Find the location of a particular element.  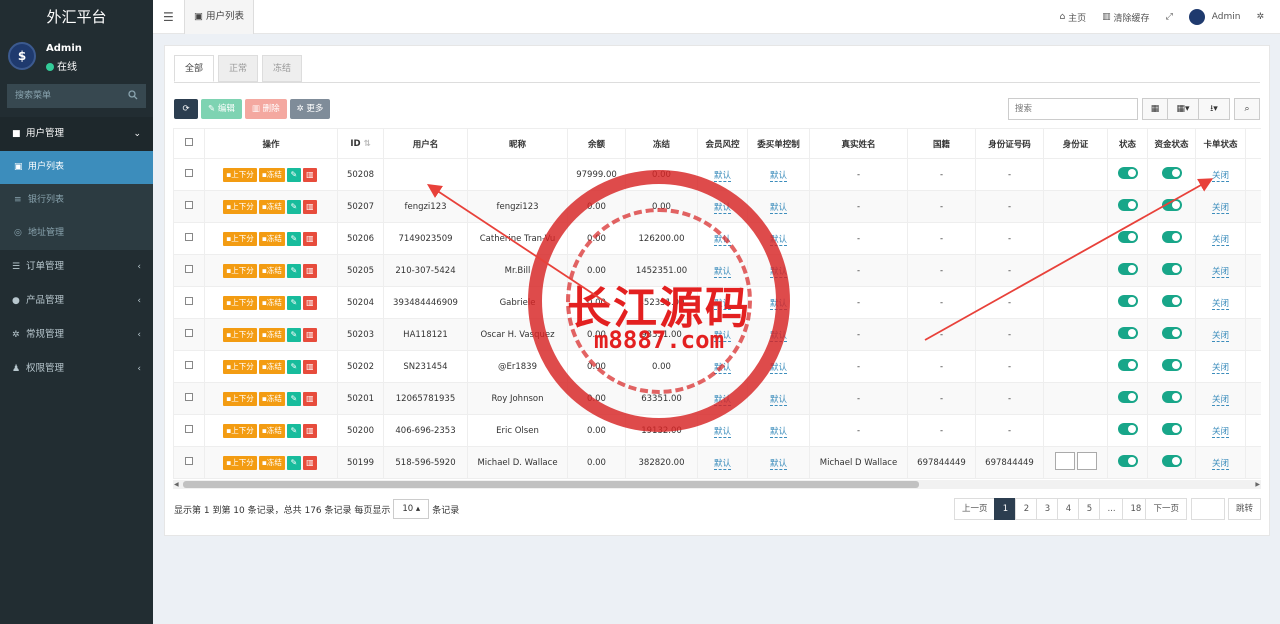

prev-page-button: 上一页 is located at coordinates (974, 509).